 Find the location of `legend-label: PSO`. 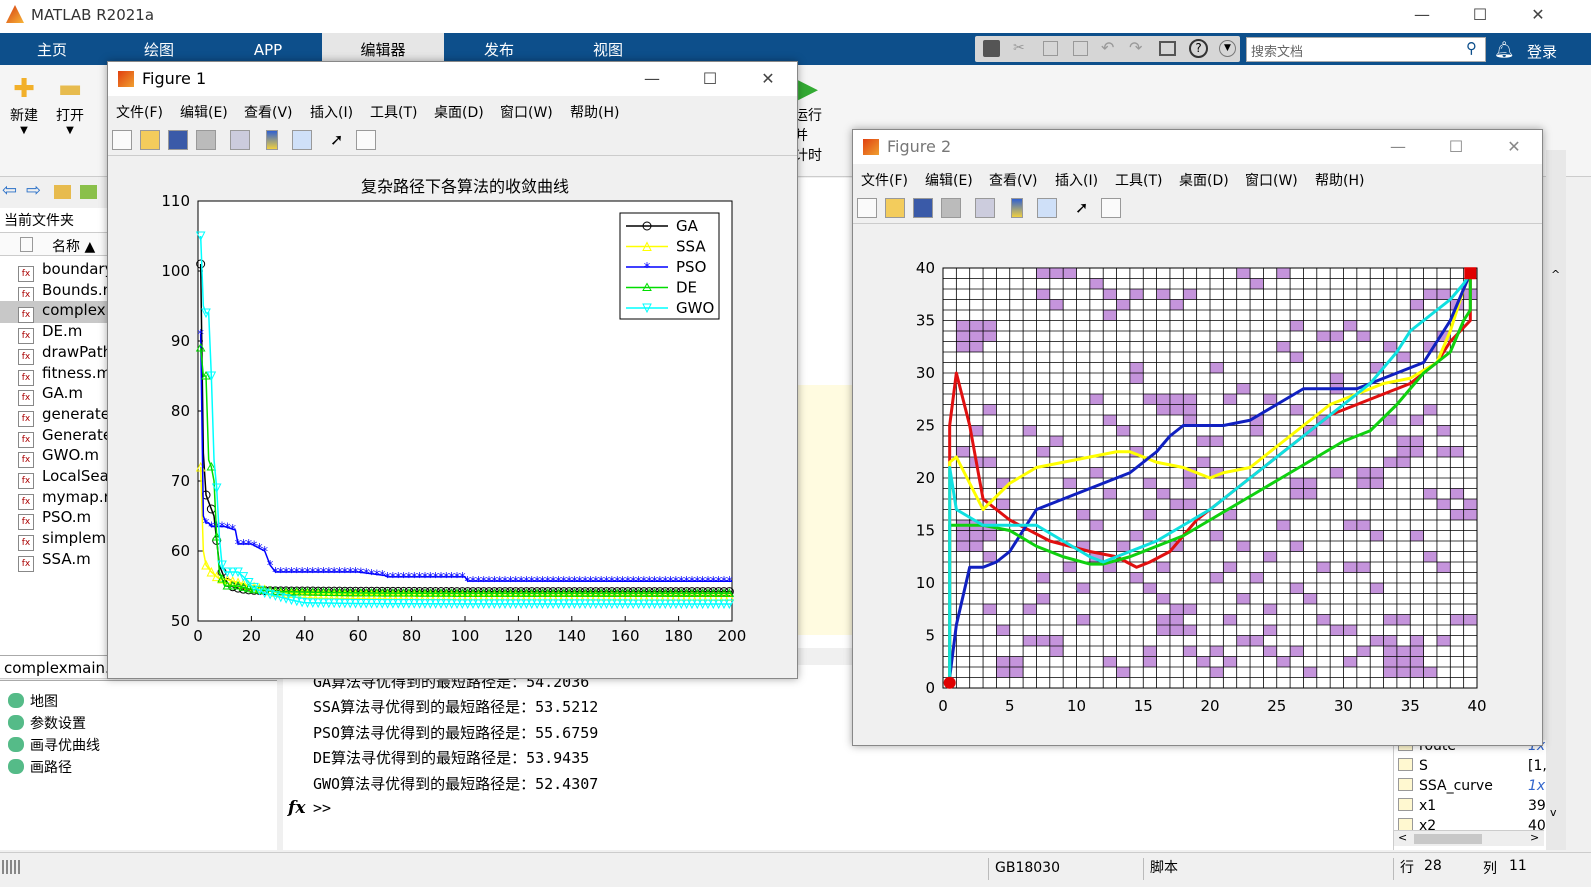

legend-label: PSO is located at coordinates (691, 267).